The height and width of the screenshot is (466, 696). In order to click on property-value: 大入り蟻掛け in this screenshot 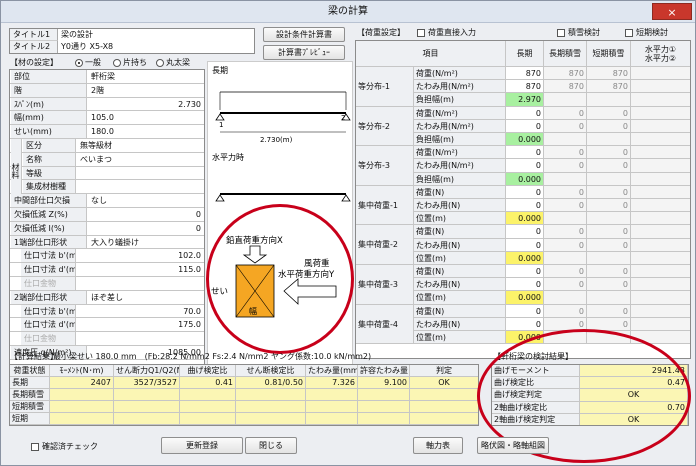, I will do `click(146, 242)`.